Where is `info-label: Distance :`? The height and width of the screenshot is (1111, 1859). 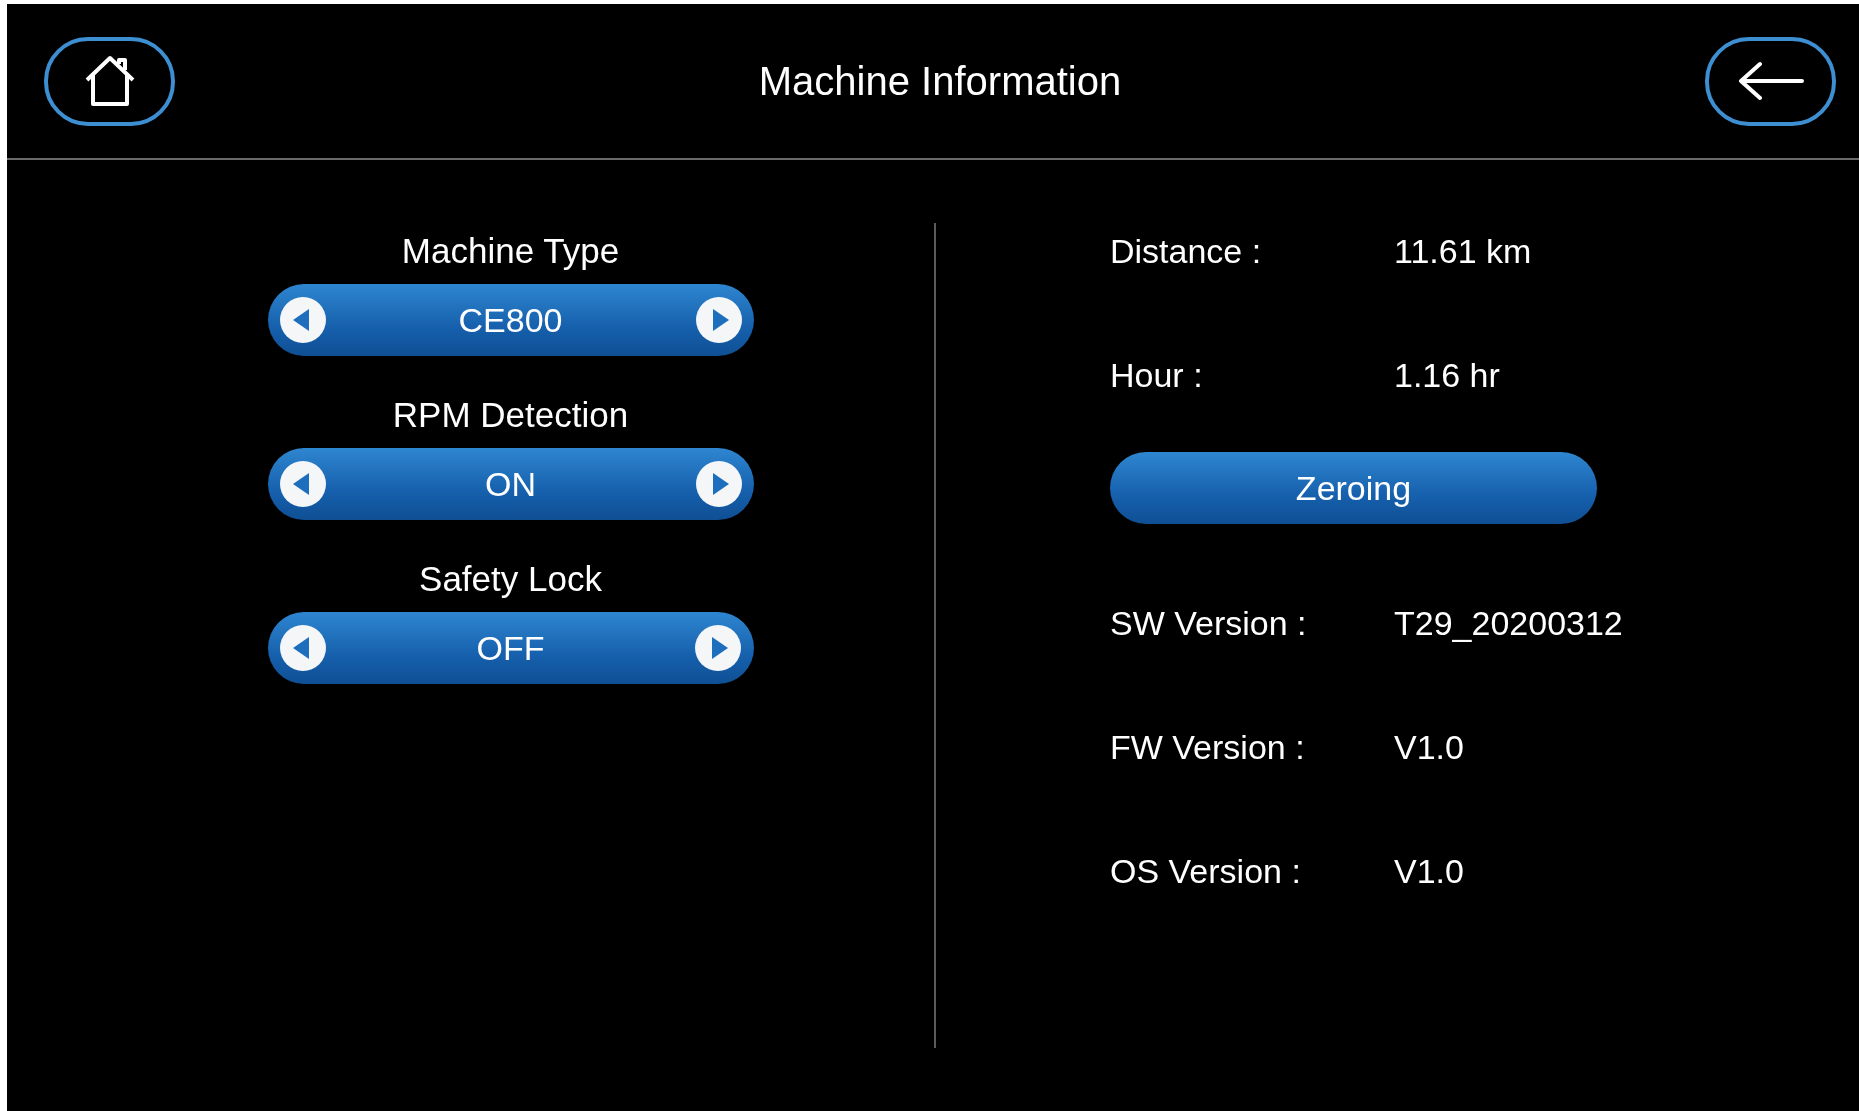 info-label: Distance : is located at coordinates (1186, 251).